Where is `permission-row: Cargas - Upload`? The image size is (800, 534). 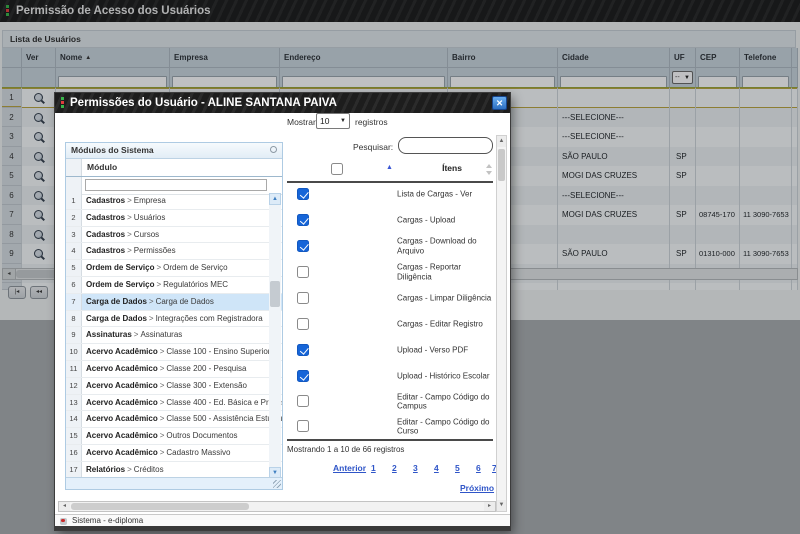
permission-row: Cargas - Upload is located at coordinates (390, 220).